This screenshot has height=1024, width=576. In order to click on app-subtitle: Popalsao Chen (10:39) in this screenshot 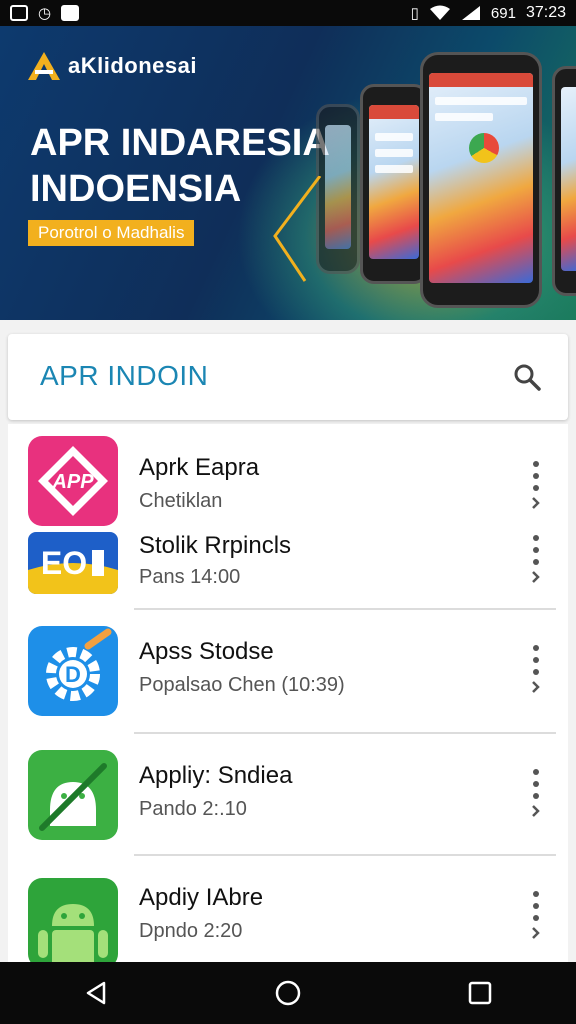, I will do `click(242, 685)`.